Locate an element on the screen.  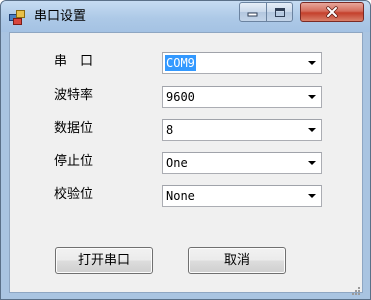
app-window-icon is located at coordinates (17, 17).